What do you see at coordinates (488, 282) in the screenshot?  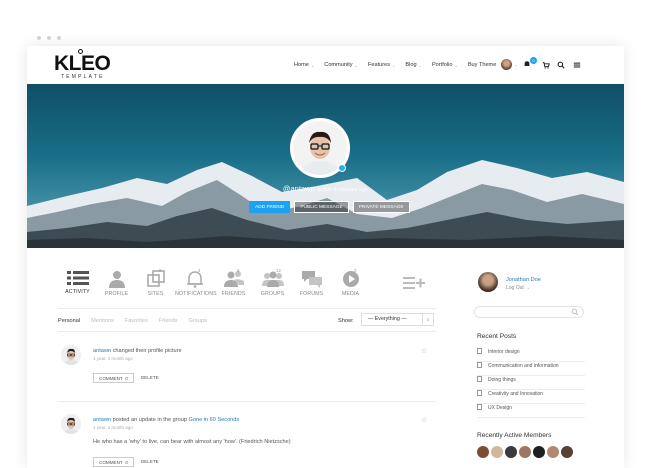 I see `sidebar-user-avatar` at bounding box center [488, 282].